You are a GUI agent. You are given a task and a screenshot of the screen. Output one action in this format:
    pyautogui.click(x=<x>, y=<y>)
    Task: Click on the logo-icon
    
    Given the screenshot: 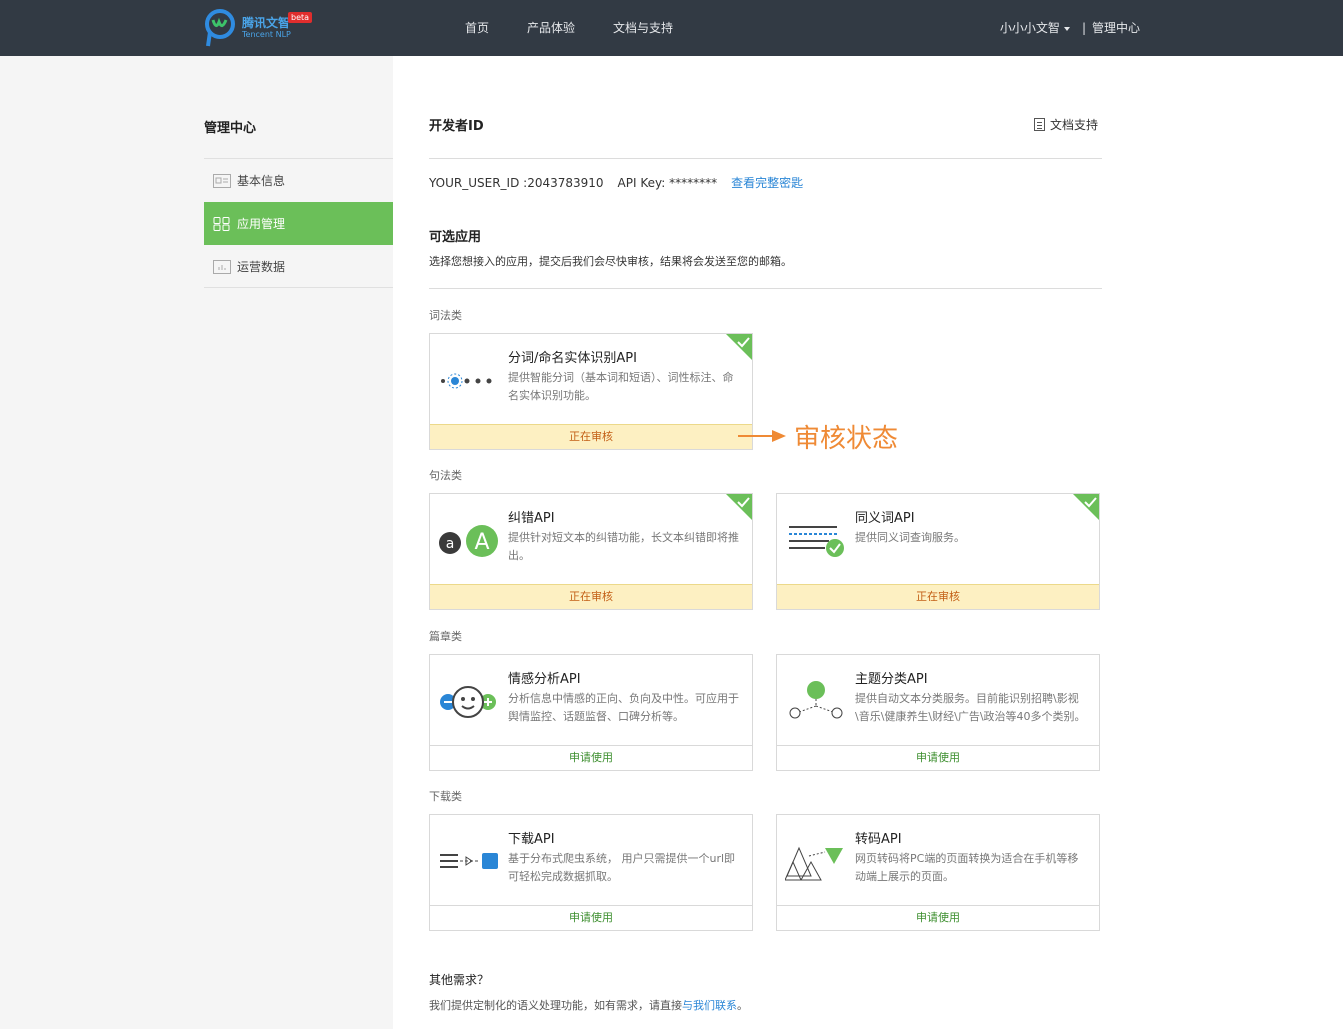 What is the action you would take?
    pyautogui.click(x=220, y=28)
    